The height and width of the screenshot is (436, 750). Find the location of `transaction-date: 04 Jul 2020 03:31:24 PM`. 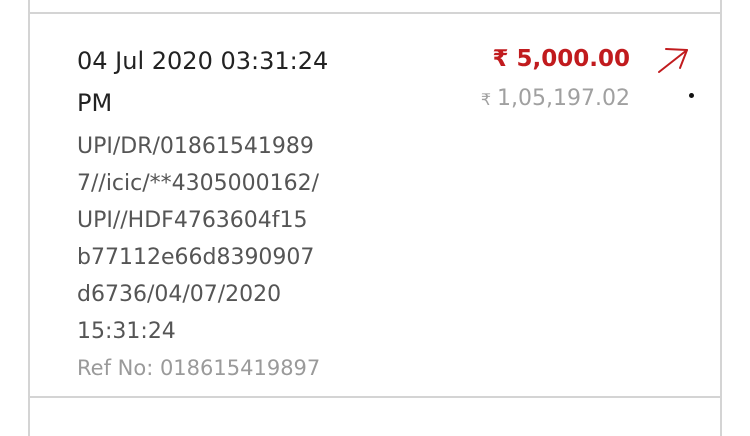

transaction-date: 04 Jul 2020 03:31:24 PM is located at coordinates (203, 82).